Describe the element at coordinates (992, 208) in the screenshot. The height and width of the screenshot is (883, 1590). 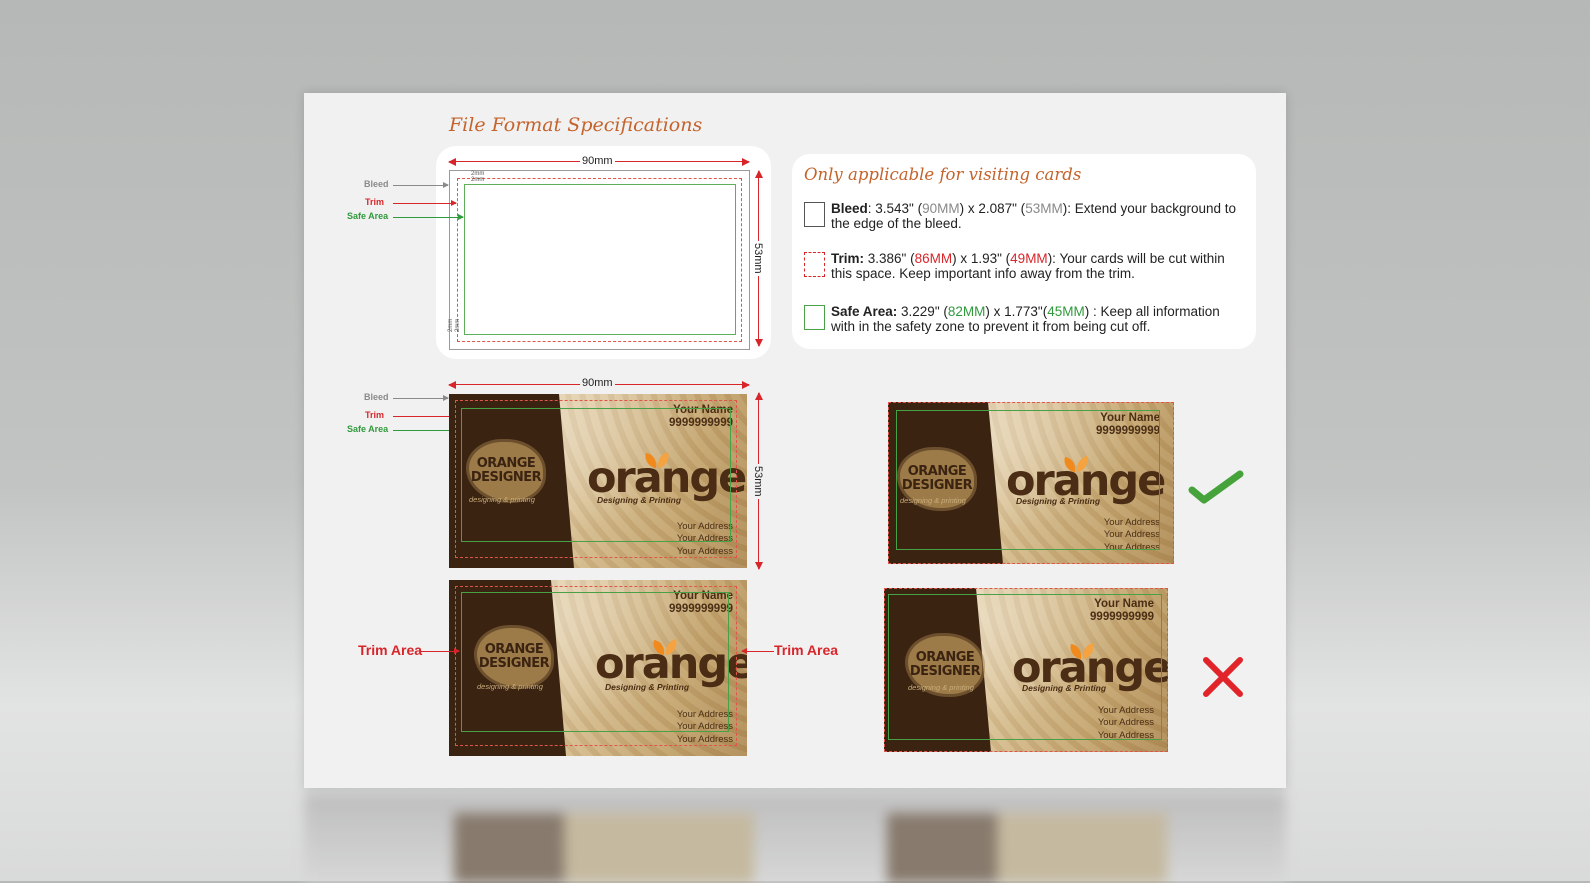
I see `bleed-text-b: ) x 2.087" (` at that location.